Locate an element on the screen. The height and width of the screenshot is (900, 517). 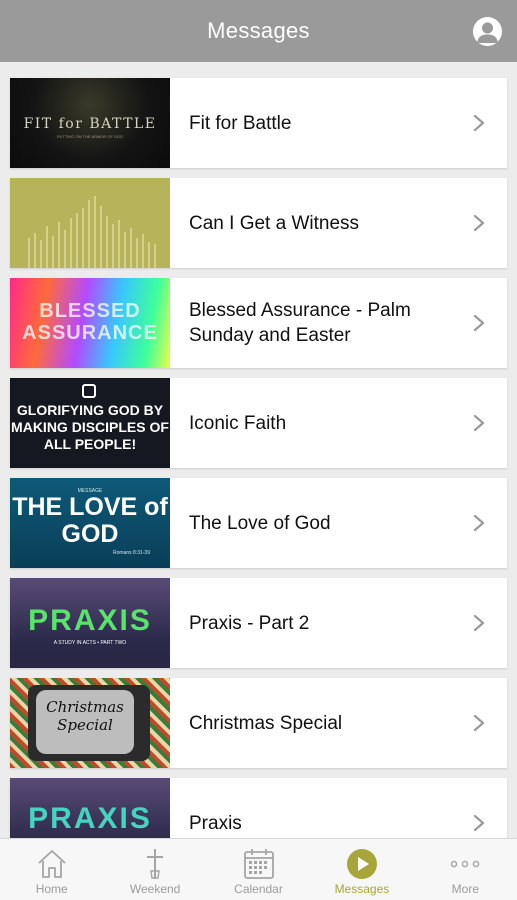
page-title: Messages is located at coordinates (258, 30).